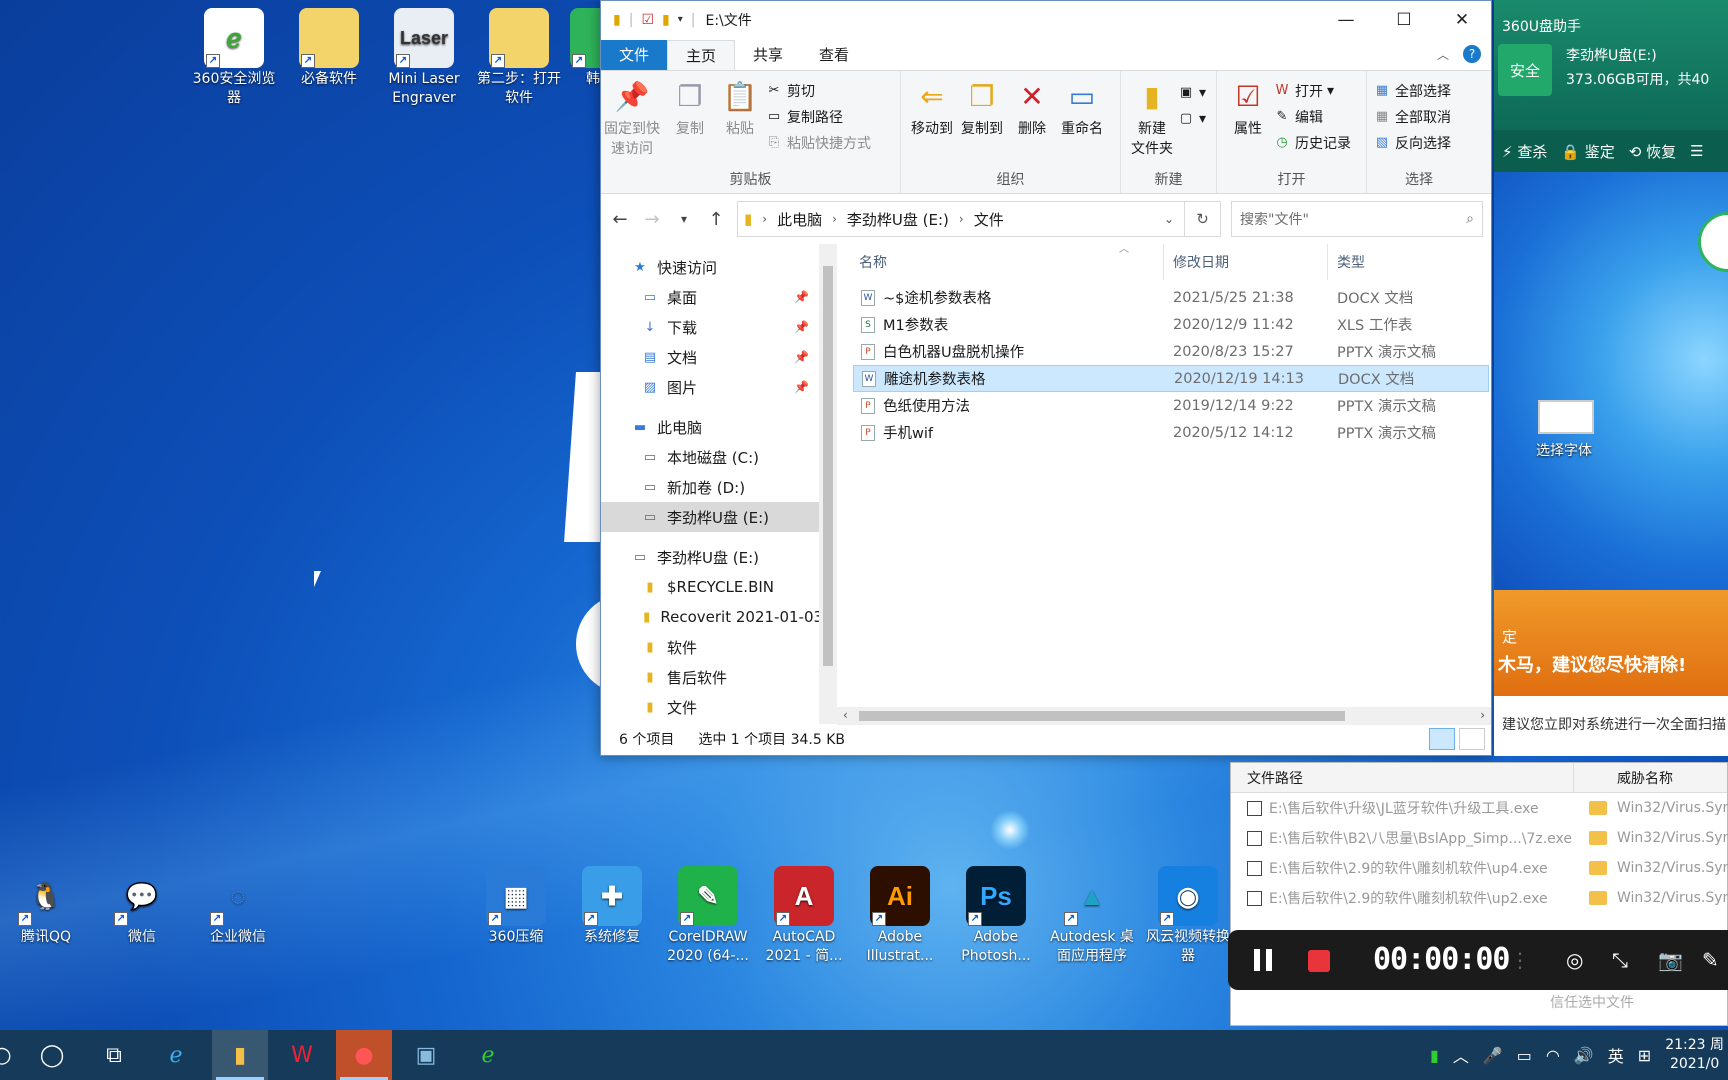 The width and height of the screenshot is (1728, 1080). I want to click on large-icons-view-icon, so click(1472, 739).